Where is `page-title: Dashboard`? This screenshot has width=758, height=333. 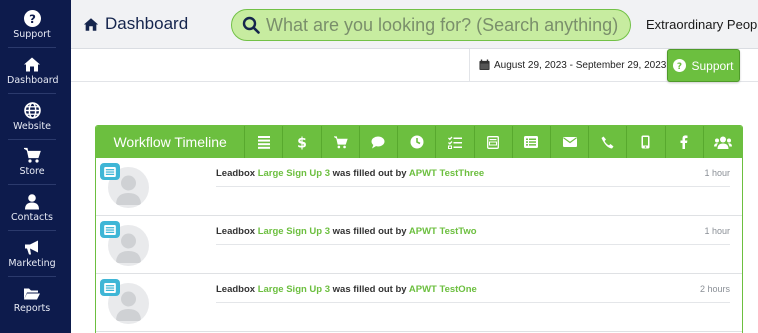
page-title: Dashboard is located at coordinates (135, 24).